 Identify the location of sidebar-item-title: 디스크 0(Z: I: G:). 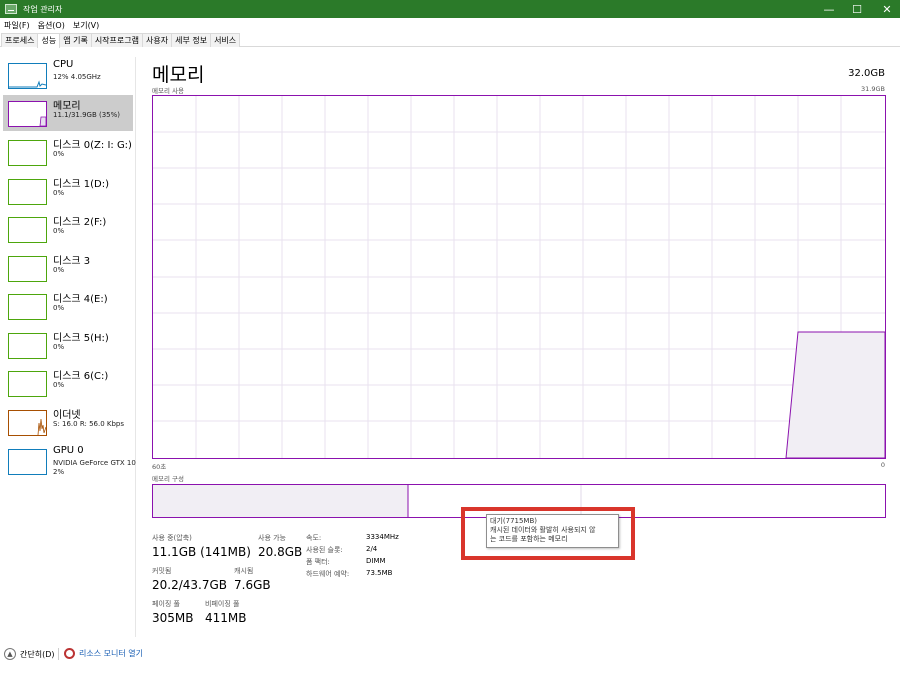
(92, 145).